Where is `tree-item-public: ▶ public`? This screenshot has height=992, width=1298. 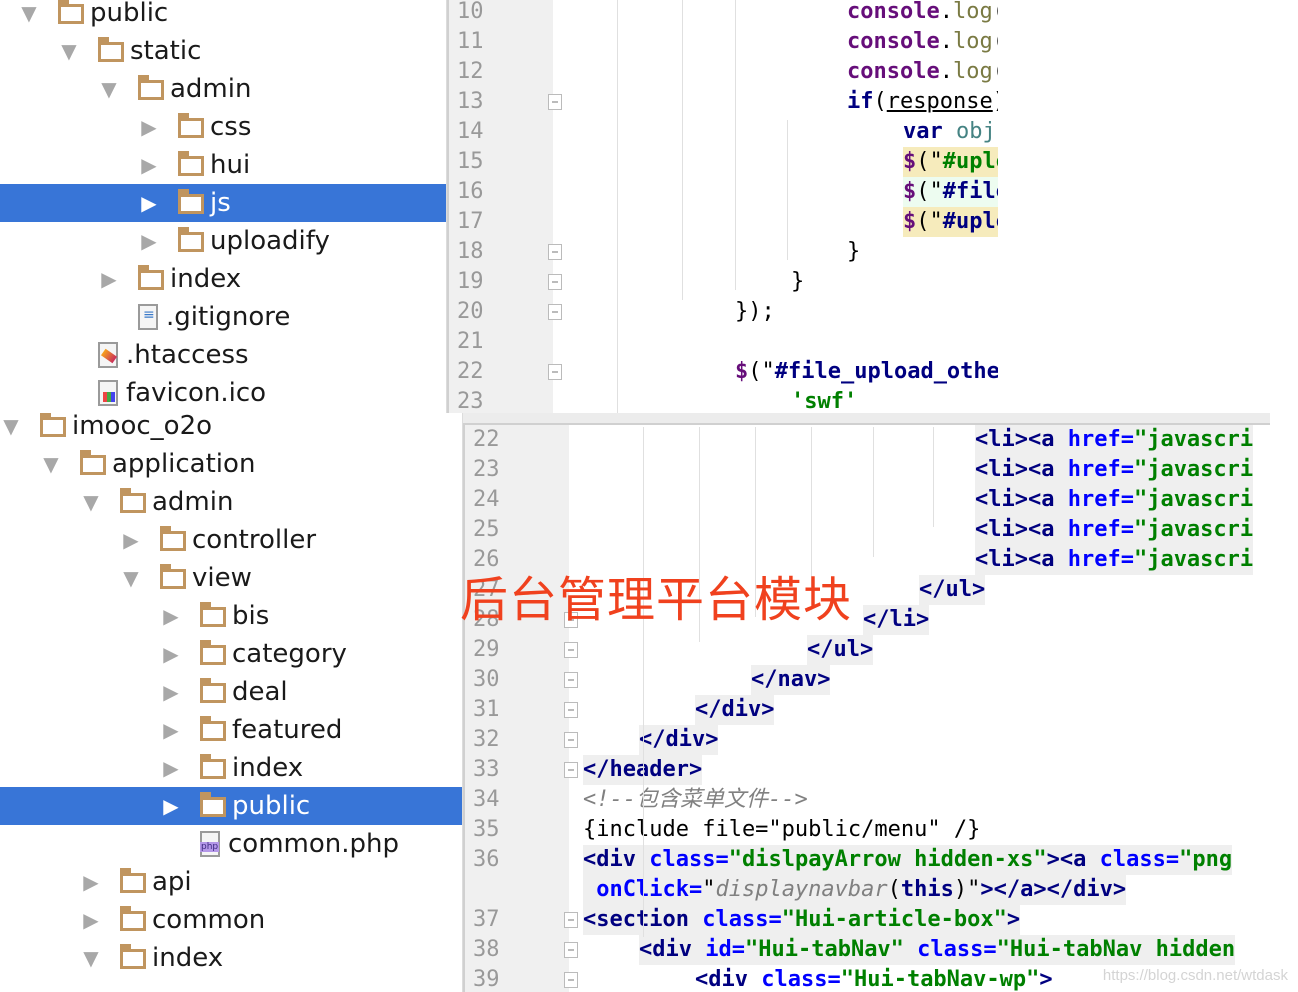 tree-item-public: ▶ public is located at coordinates (231, 806).